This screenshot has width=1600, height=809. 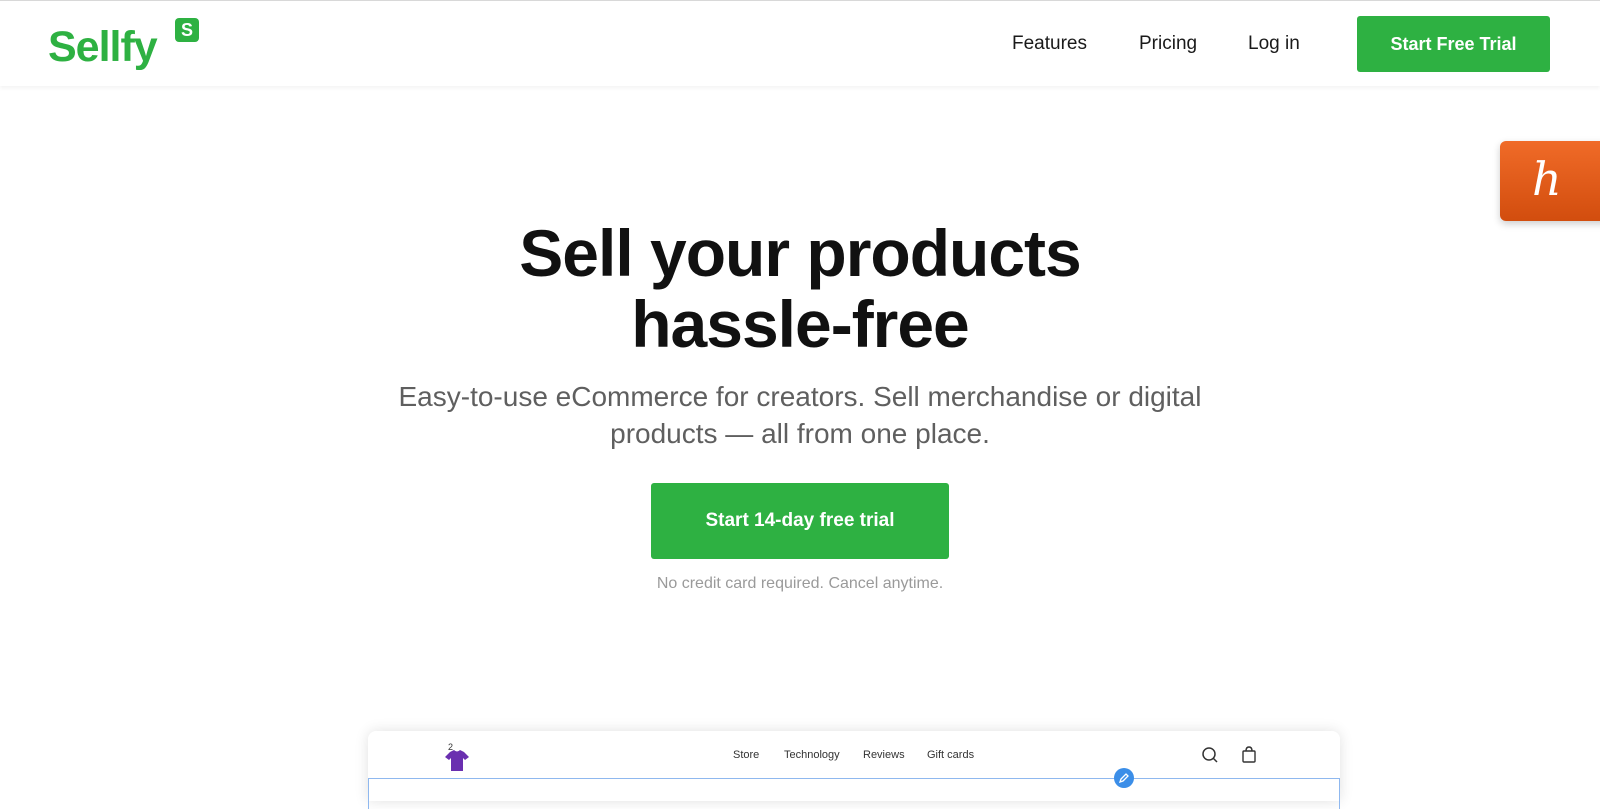 What do you see at coordinates (457, 760) in the screenshot?
I see `tshirt-icon` at bounding box center [457, 760].